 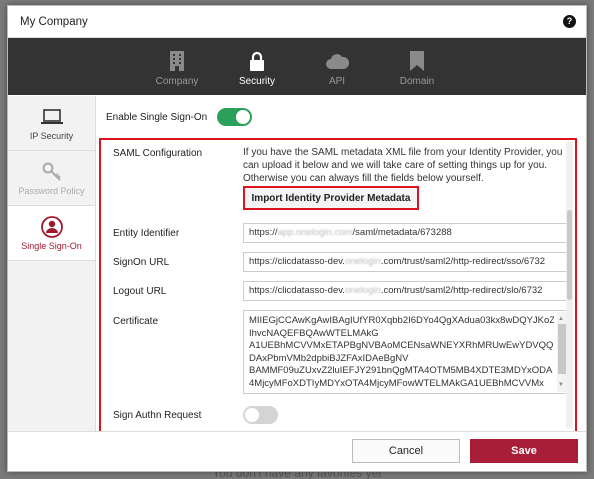 What do you see at coordinates (51, 227) in the screenshot?
I see `user-circle-icon` at bounding box center [51, 227].